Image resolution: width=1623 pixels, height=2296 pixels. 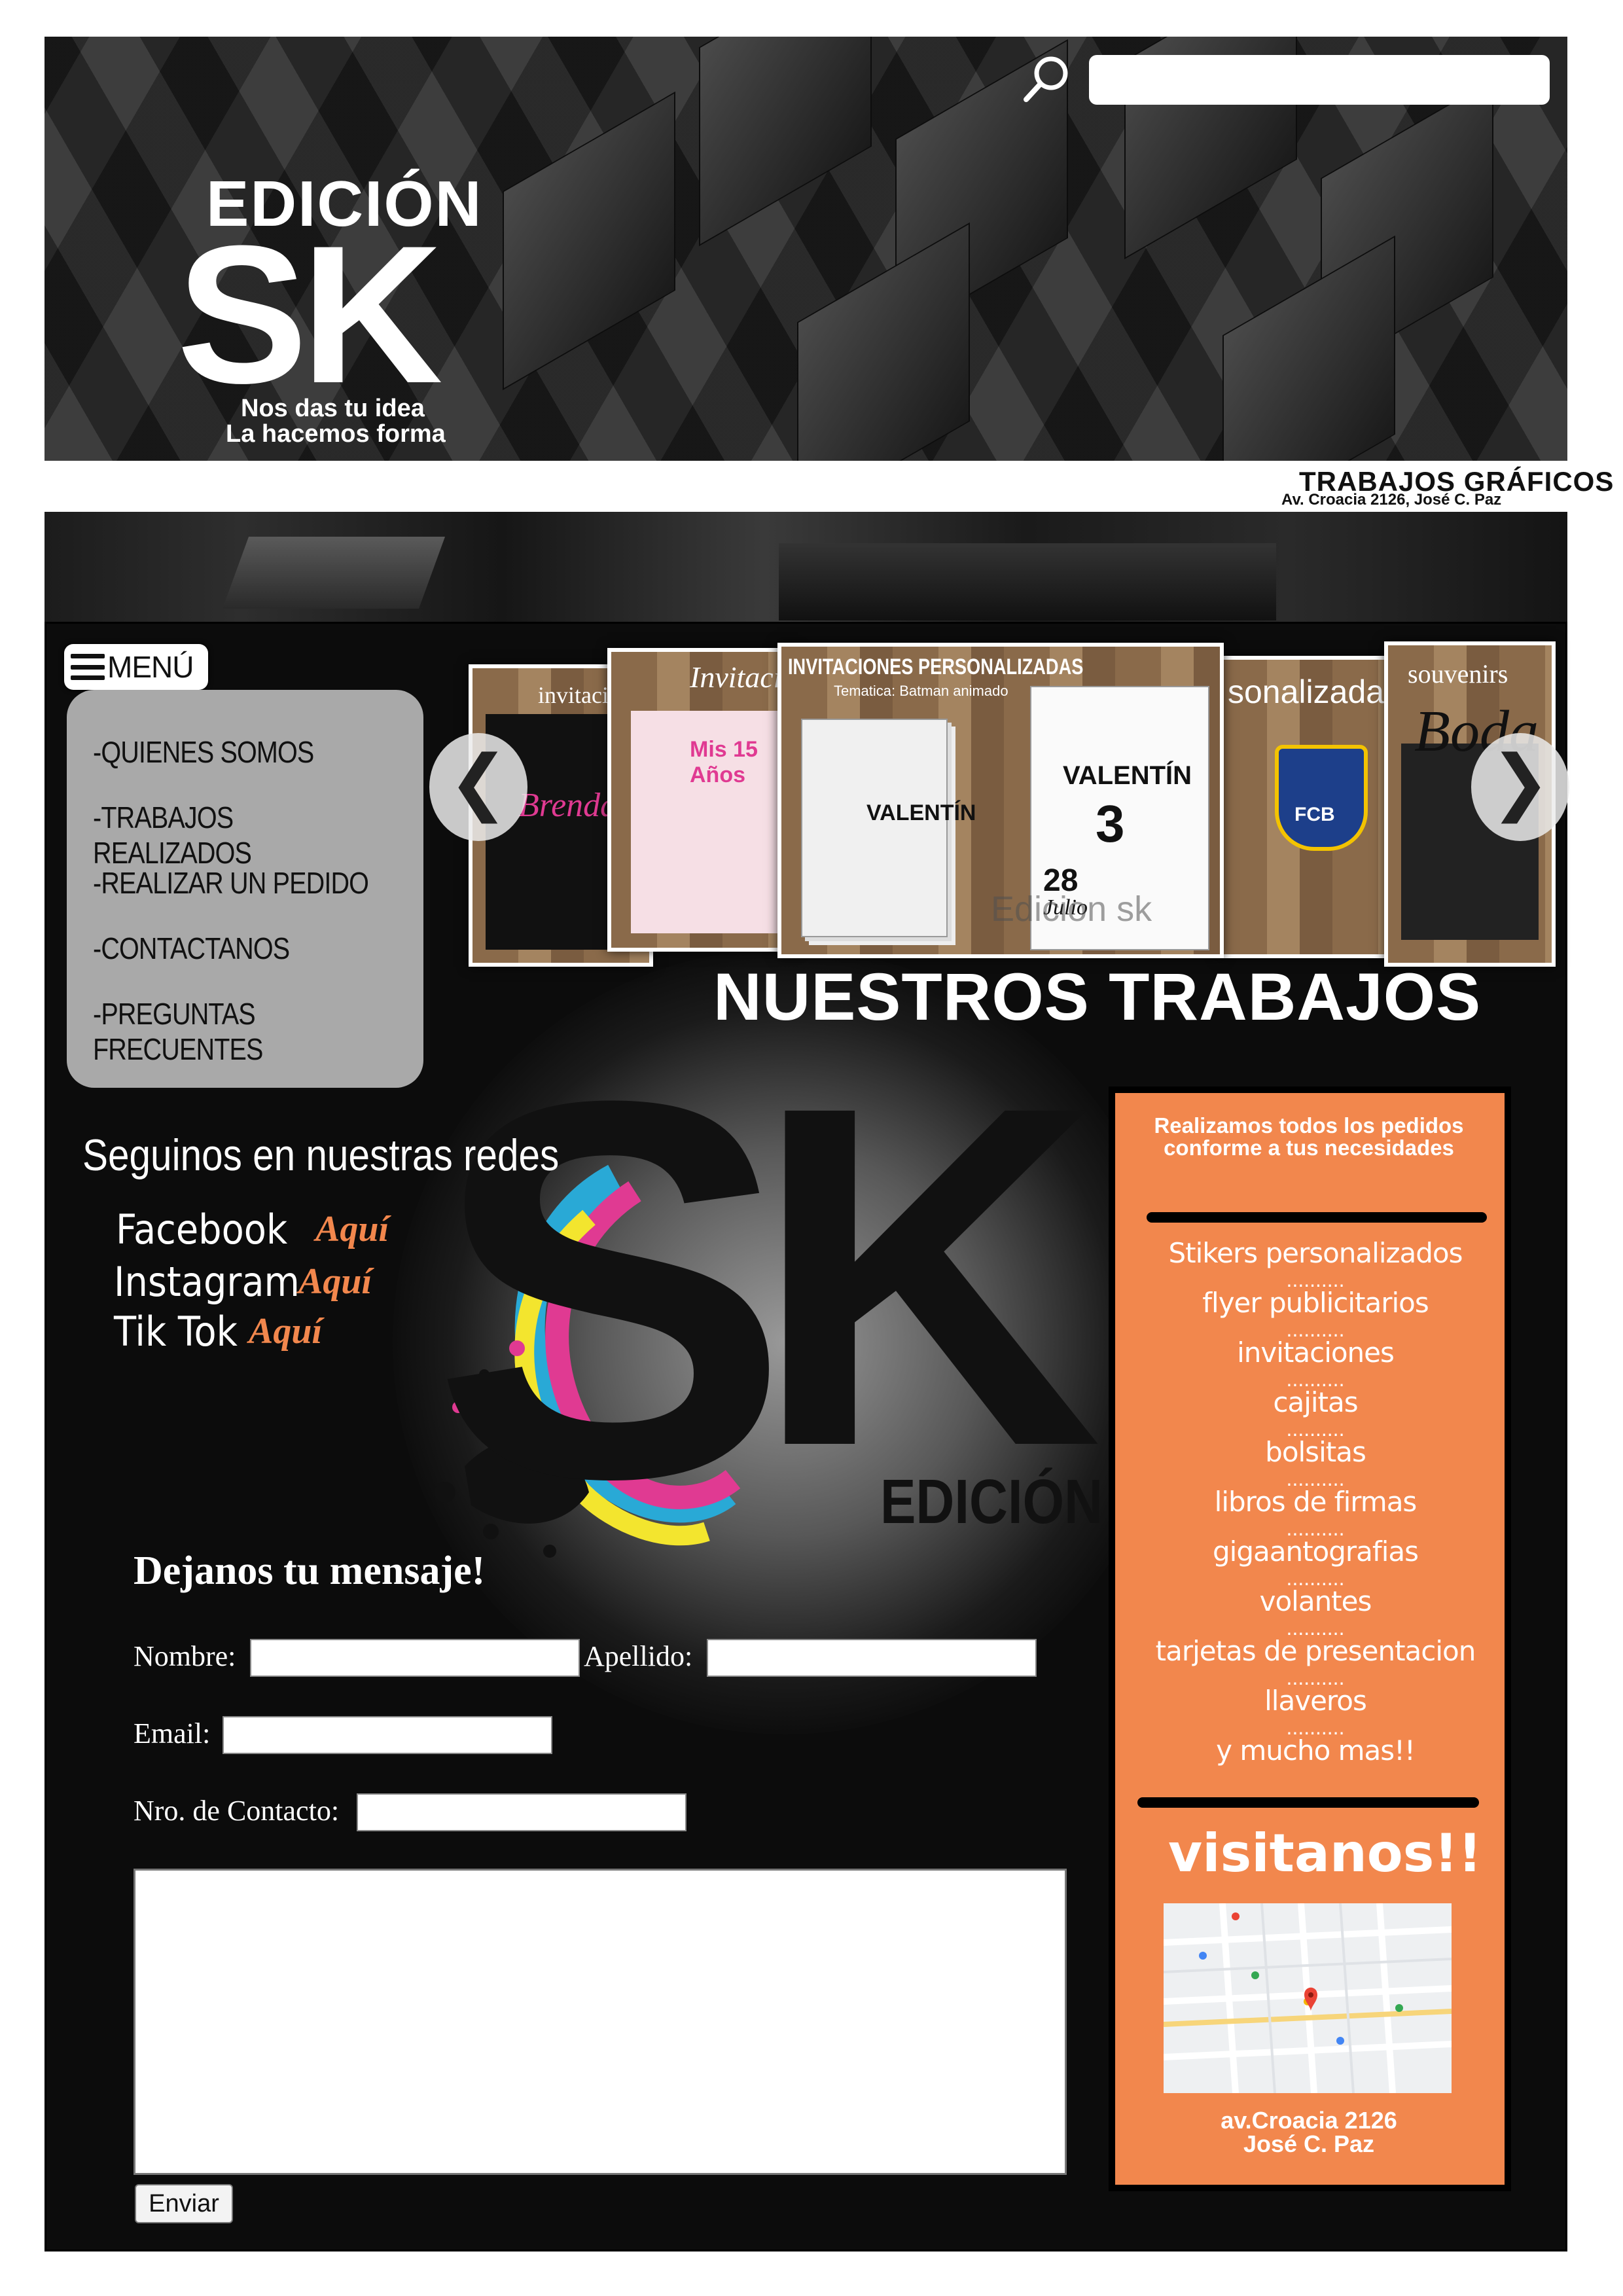 I want to click on nombre-input, so click(x=415, y=1658).